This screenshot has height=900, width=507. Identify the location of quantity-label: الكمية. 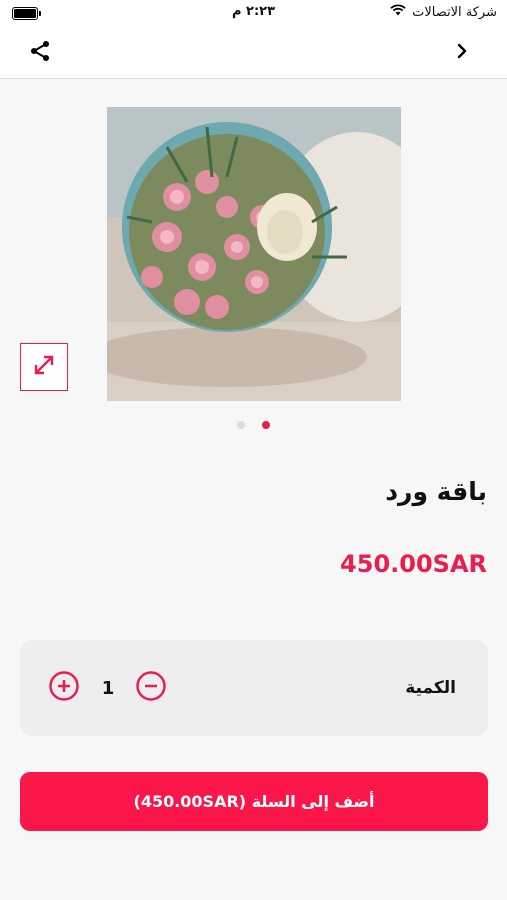
(430, 688).